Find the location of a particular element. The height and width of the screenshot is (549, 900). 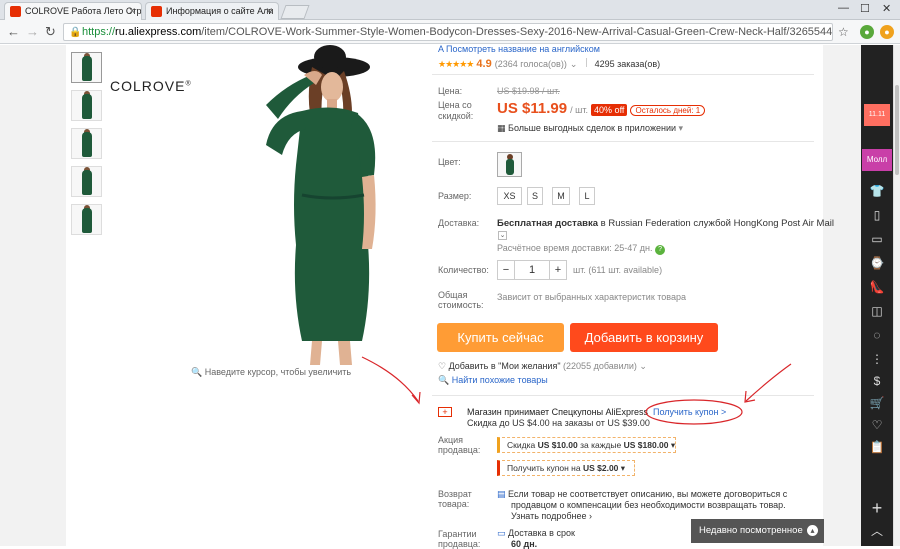

scrollbar-thumb is located at coordinates (897, 130).